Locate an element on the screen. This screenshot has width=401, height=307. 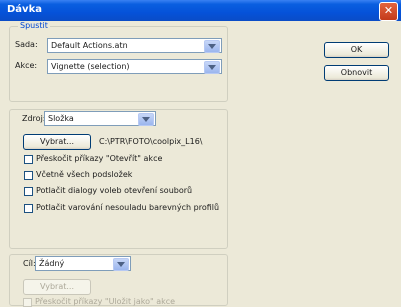
set-label: Sada: is located at coordinates (26, 44).